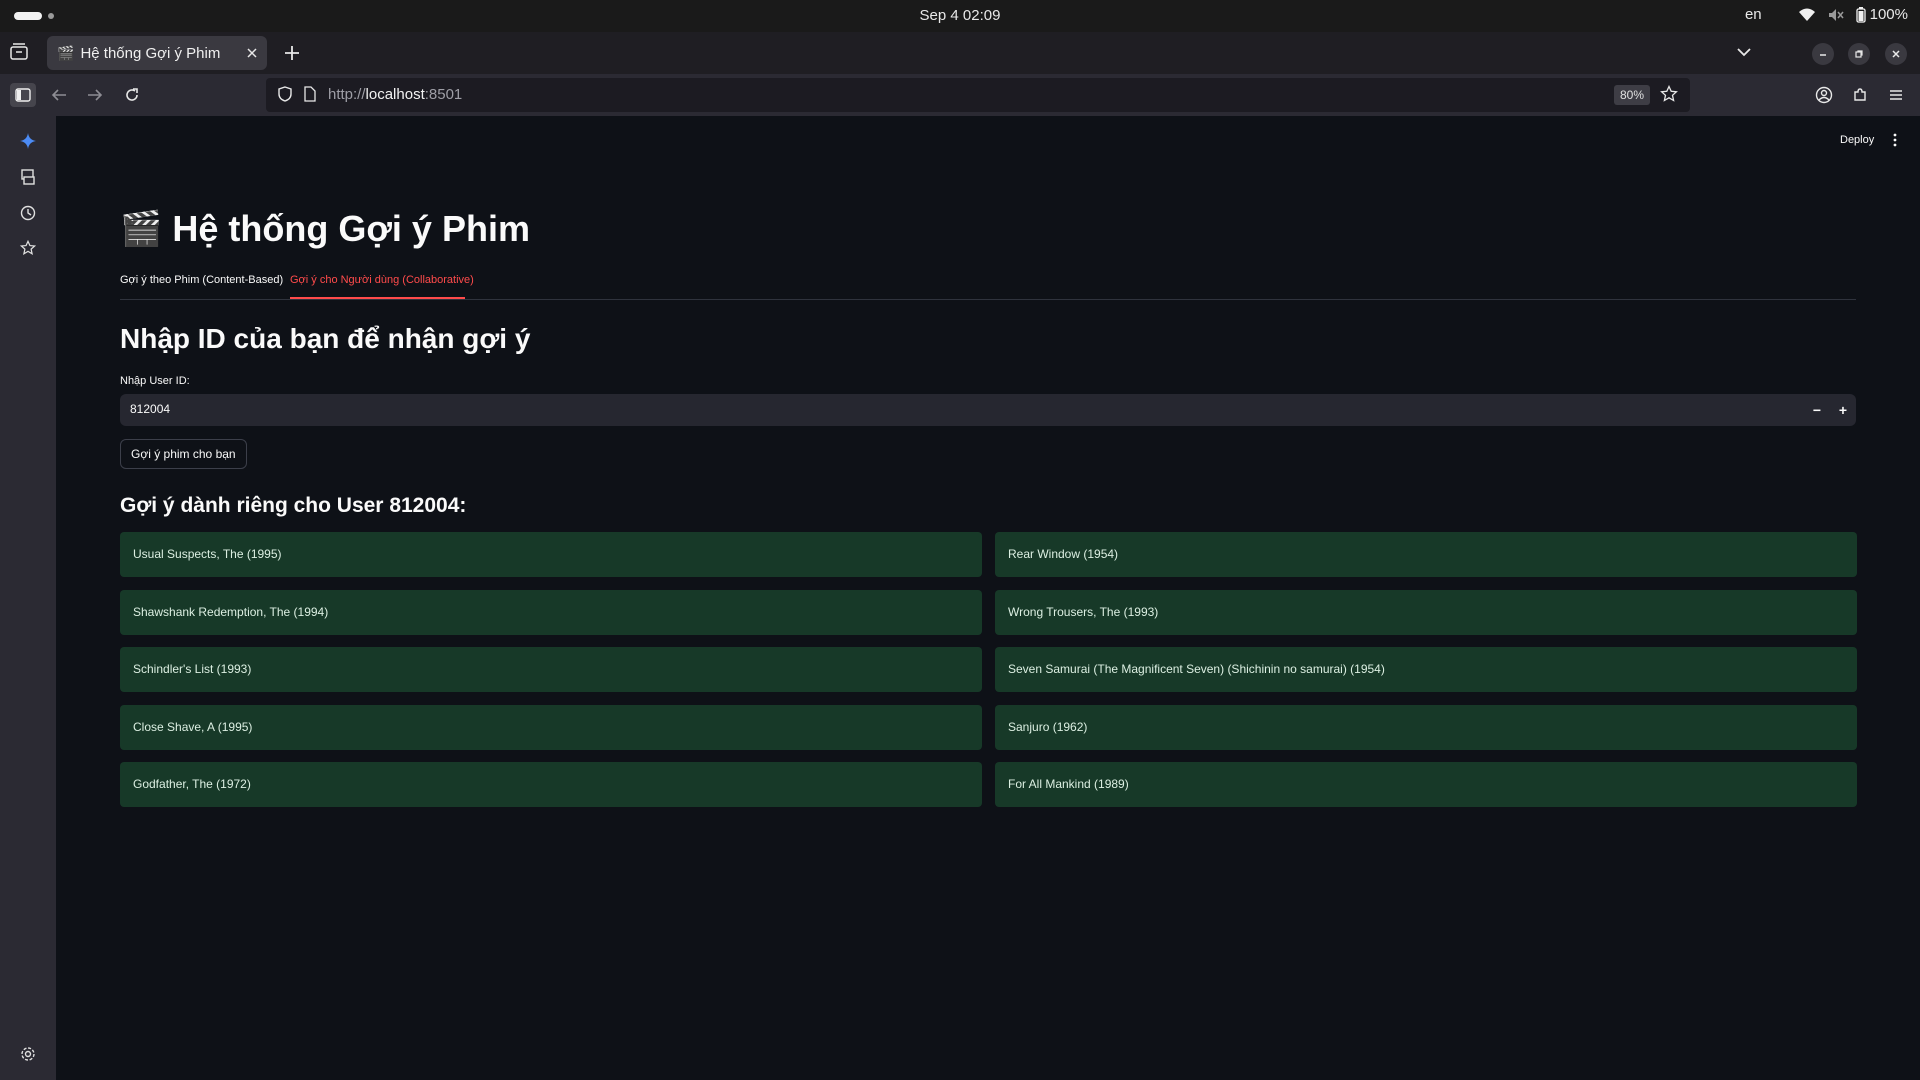 Image resolution: width=1920 pixels, height=1080 pixels. I want to click on zoom-level-badge: 80%, so click(1632, 95).